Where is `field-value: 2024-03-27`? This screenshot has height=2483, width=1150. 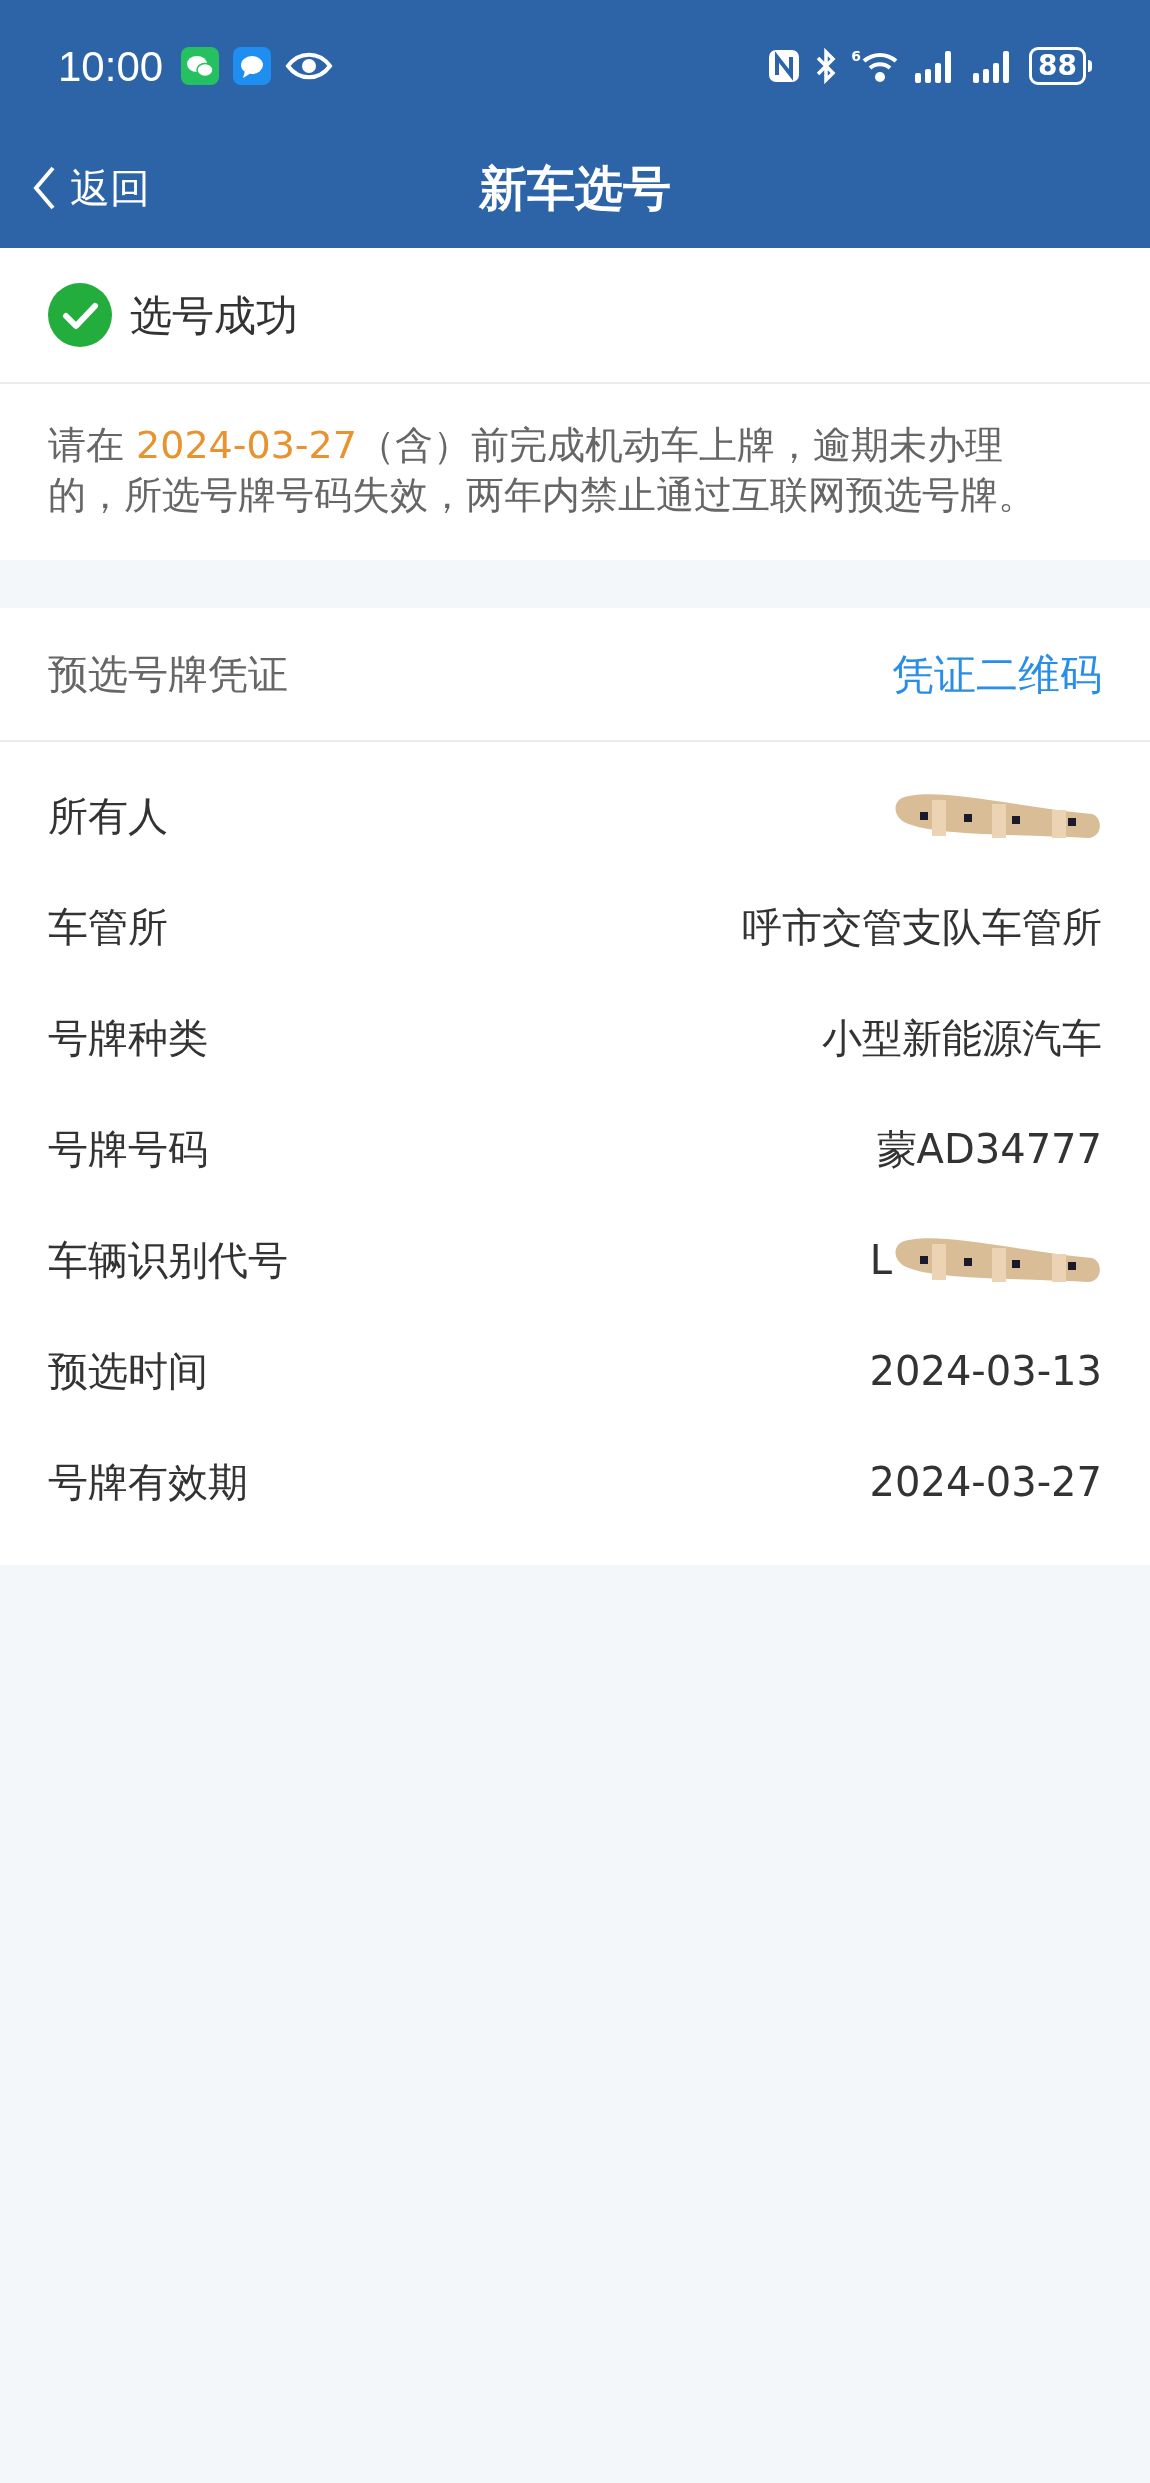 field-value: 2024-03-27 is located at coordinates (985, 1482).